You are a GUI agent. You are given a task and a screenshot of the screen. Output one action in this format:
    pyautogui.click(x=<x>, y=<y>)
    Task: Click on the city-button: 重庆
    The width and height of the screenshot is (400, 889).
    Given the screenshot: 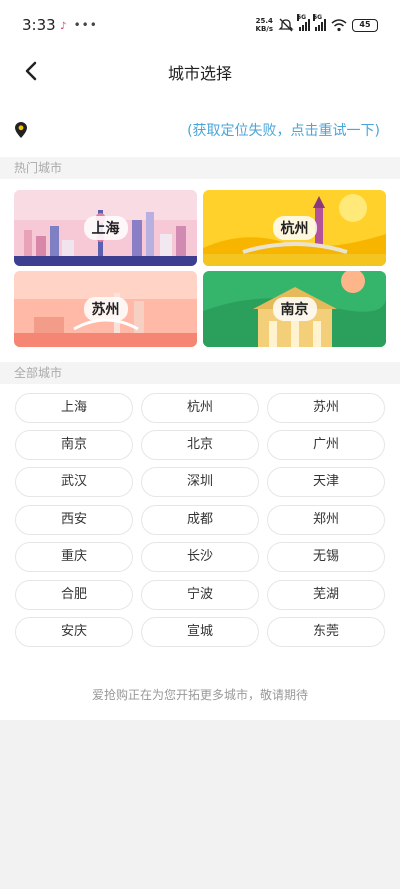 What is the action you would take?
    pyautogui.click(x=74, y=557)
    